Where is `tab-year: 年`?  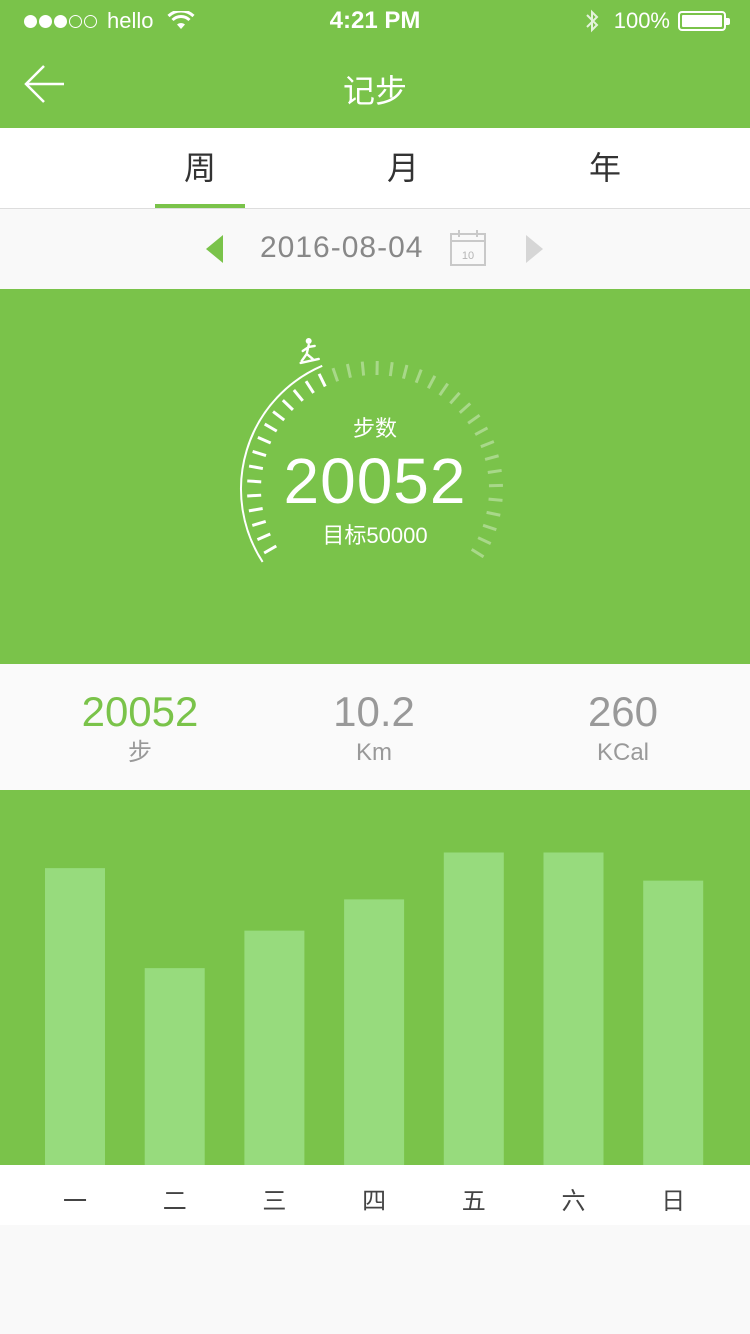
tab-year: 年 is located at coordinates (605, 168).